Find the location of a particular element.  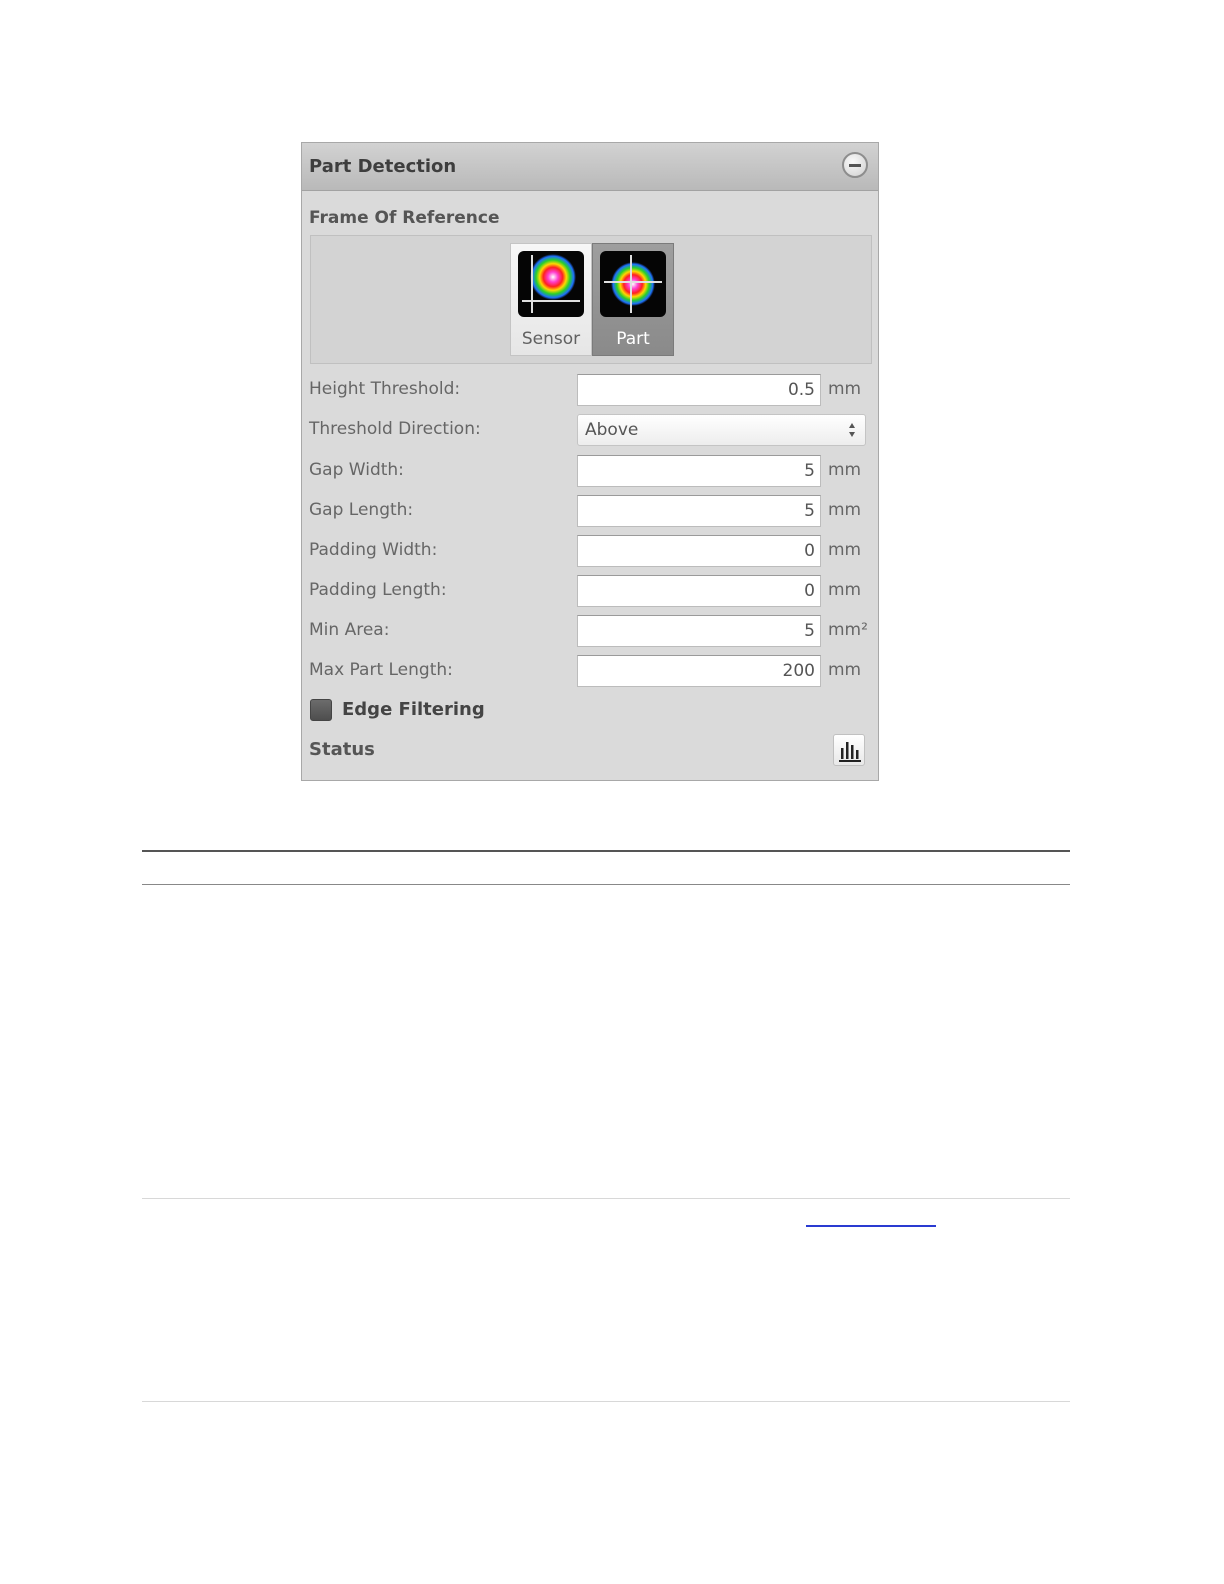

frame-of-reference-group: Sensor Part is located at coordinates (591, 299).